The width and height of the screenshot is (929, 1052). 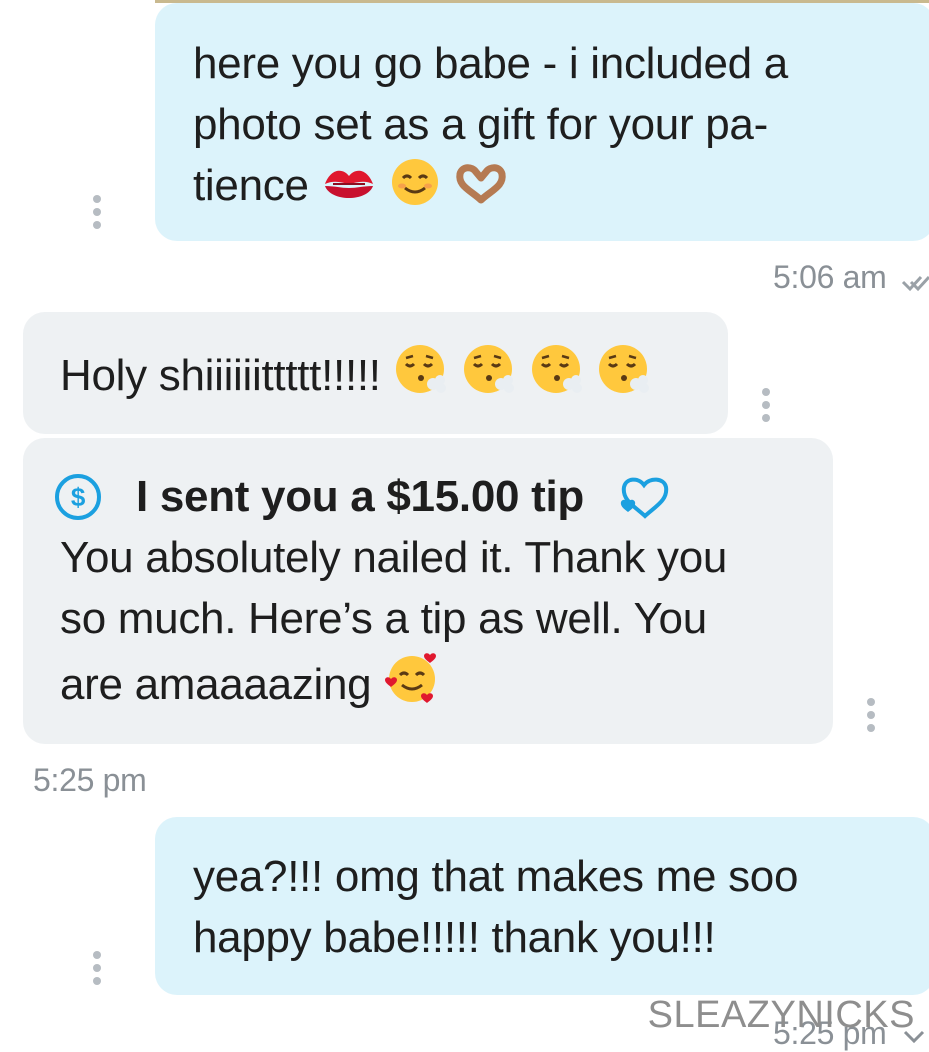 What do you see at coordinates (830, 277) in the screenshot?
I see `message-timestamp: 5:06 am` at bounding box center [830, 277].